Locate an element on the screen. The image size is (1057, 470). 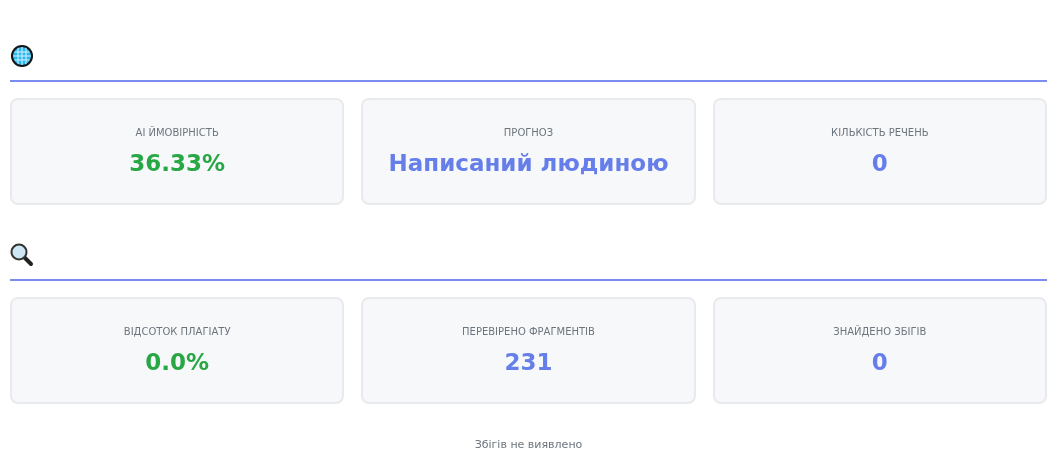
search-icon is located at coordinates (22, 255).